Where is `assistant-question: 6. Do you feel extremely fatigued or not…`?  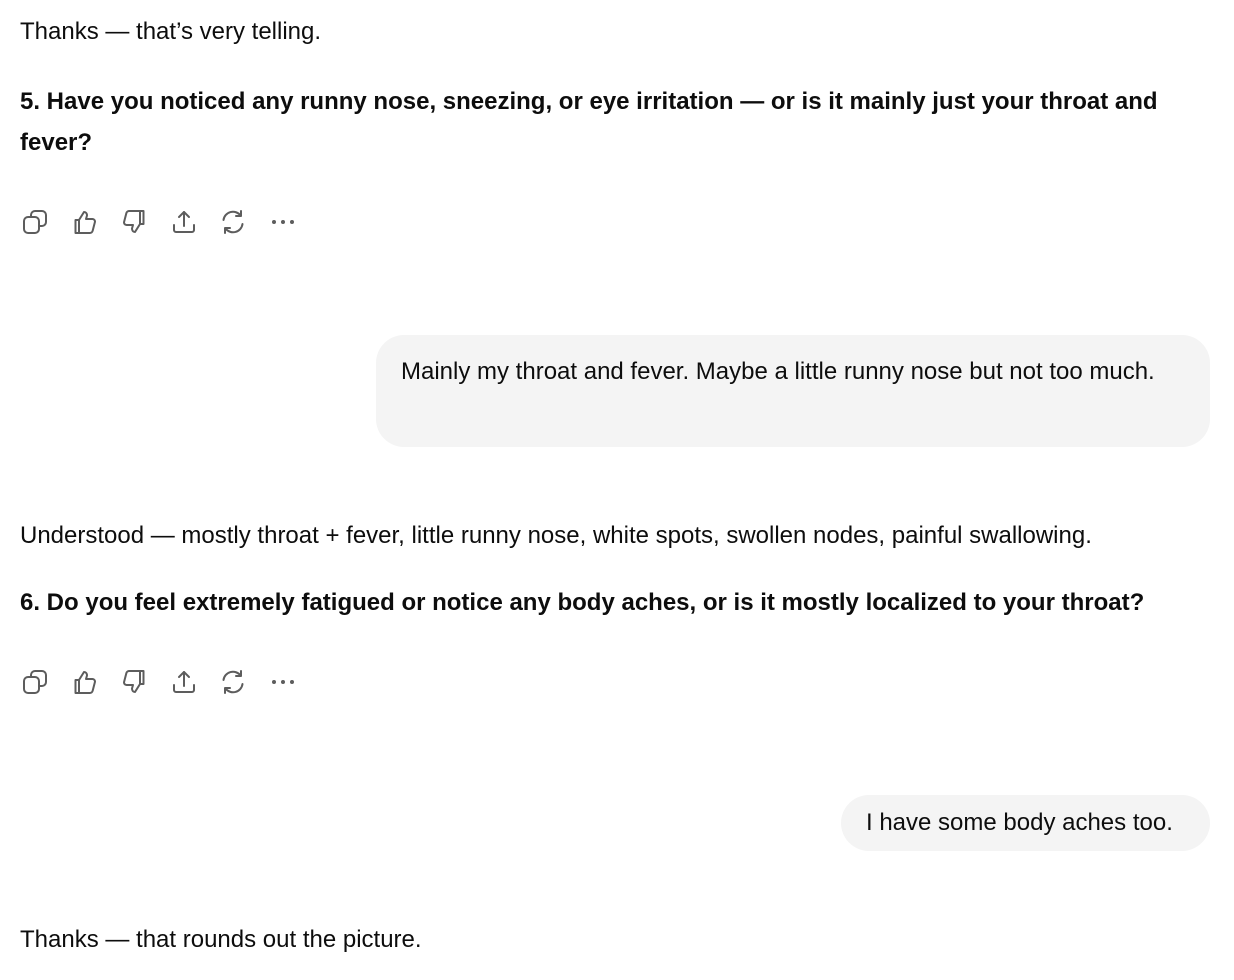 assistant-question: 6. Do you feel extremely fatigued or not… is located at coordinates (582, 602).